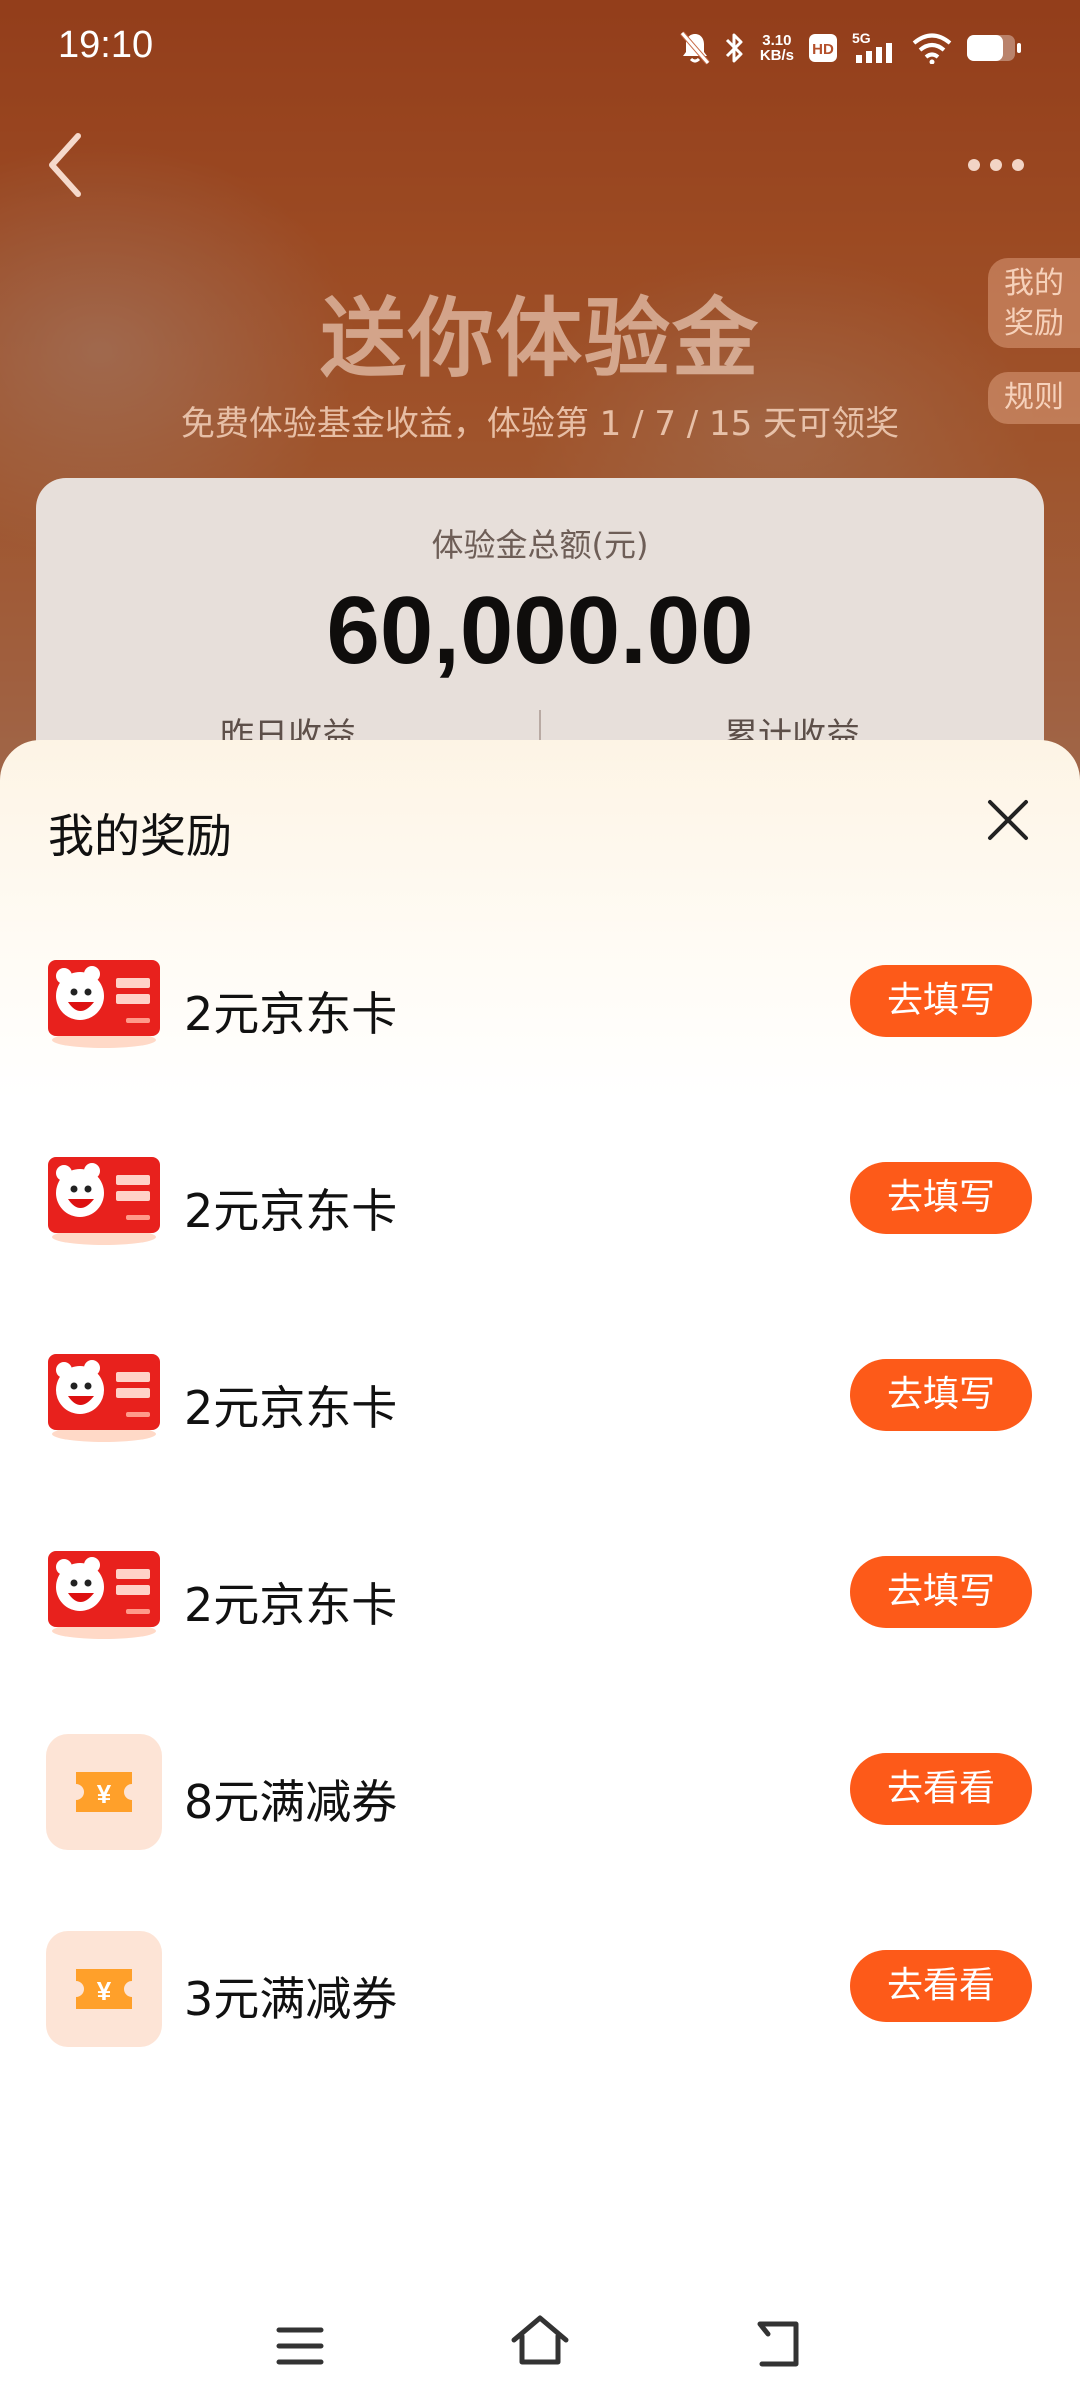  I want to click on status-icons: 3.10 KB/s HD 5G, so click(850, 48).